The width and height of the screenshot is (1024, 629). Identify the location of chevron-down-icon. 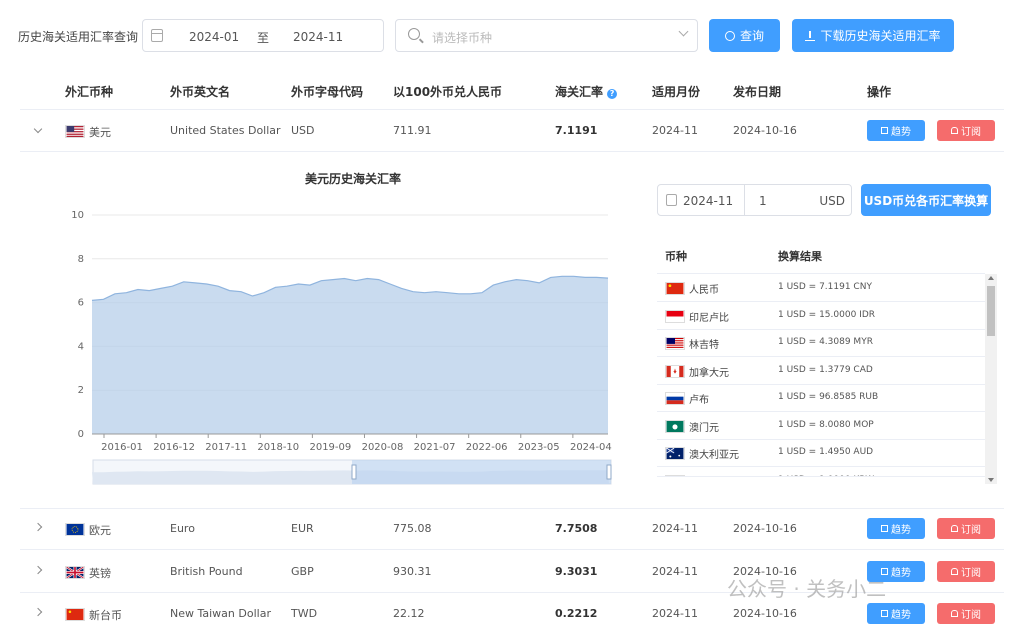
(683, 31).